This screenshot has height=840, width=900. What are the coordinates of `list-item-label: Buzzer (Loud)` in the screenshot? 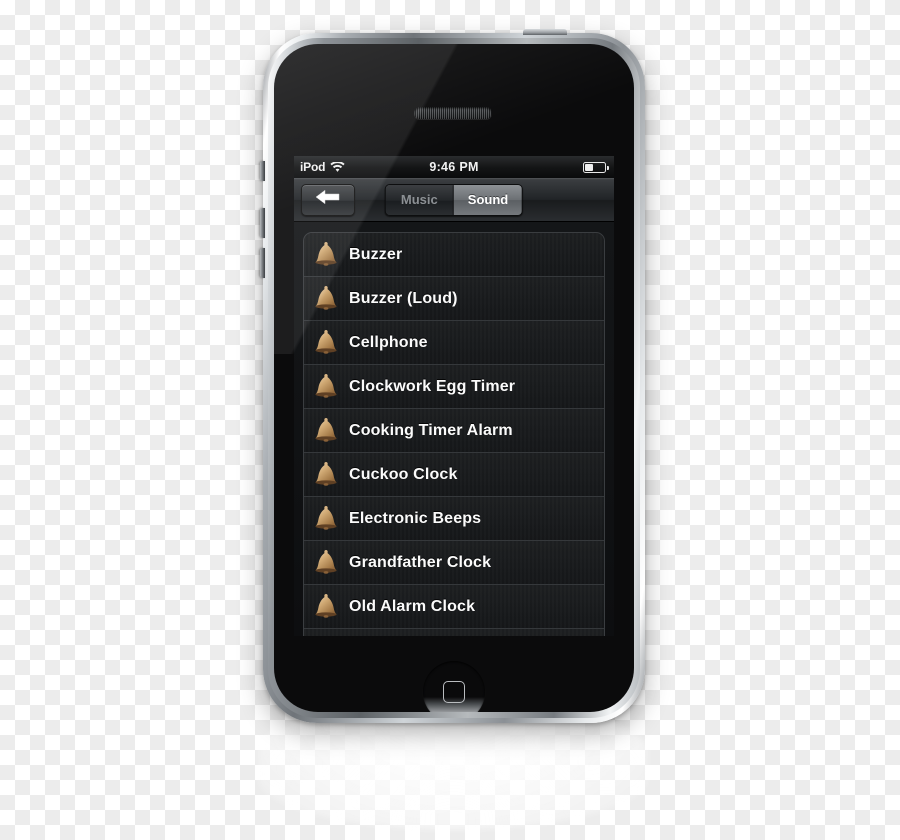 It's located at (403, 298).